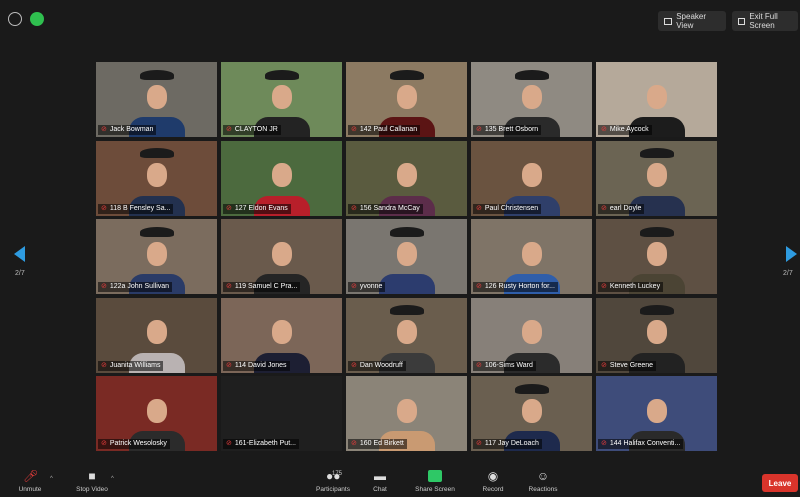 The image size is (800, 497). Describe the element at coordinates (406, 99) in the screenshot. I see `participant-tile: ⊘ 142 Paul Callanan` at that location.